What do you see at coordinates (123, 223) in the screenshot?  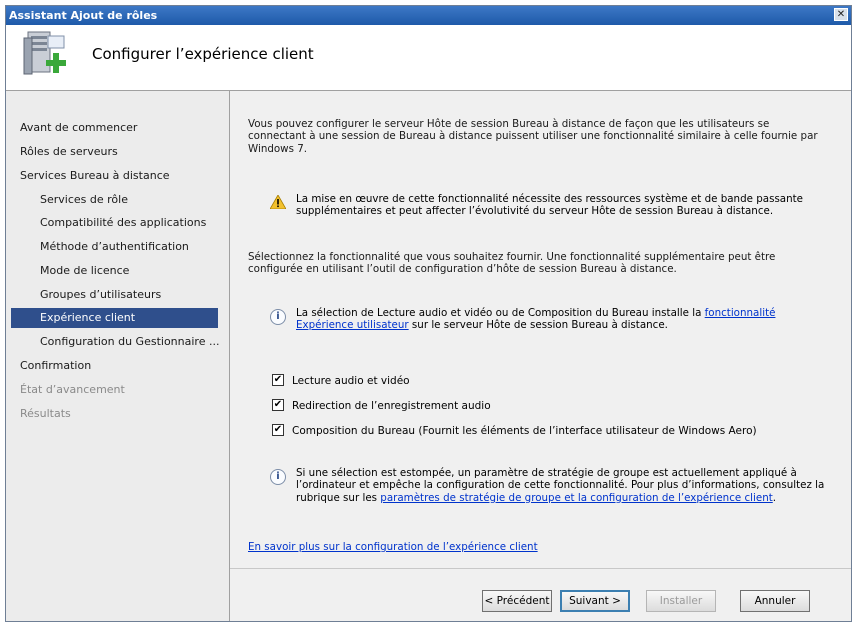 I see `nav-item-compatibilite: Compatibilité des applications` at bounding box center [123, 223].